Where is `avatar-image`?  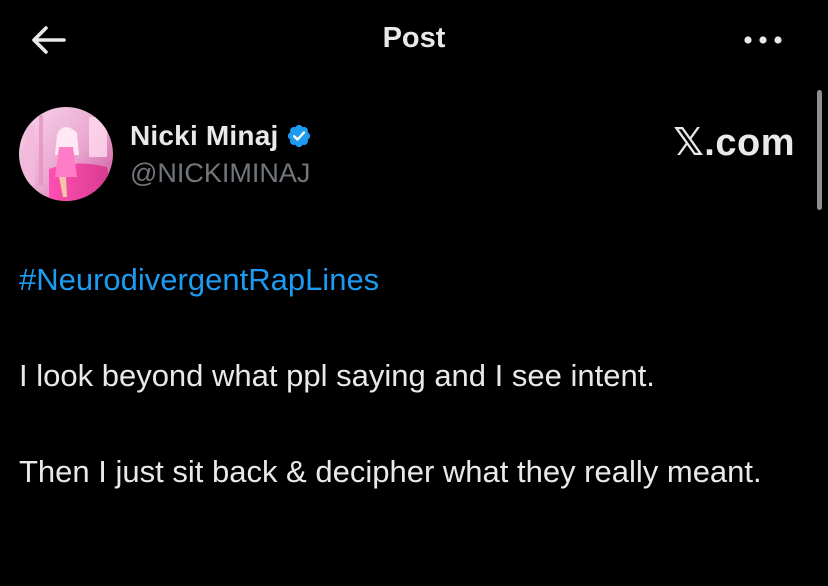 avatar-image is located at coordinates (66, 154).